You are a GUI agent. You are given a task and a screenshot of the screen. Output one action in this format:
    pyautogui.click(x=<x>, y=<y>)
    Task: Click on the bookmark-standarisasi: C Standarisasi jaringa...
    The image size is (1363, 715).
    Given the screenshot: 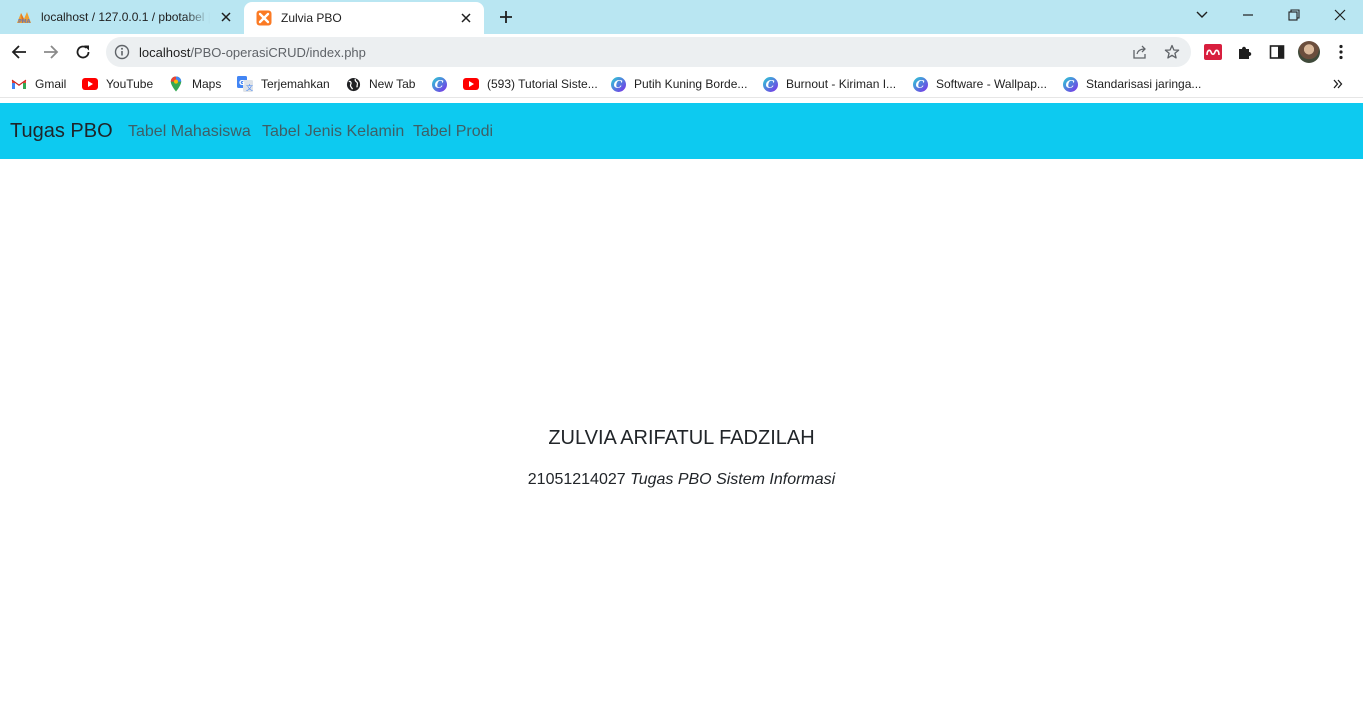 What is the action you would take?
    pyautogui.click(x=1131, y=84)
    